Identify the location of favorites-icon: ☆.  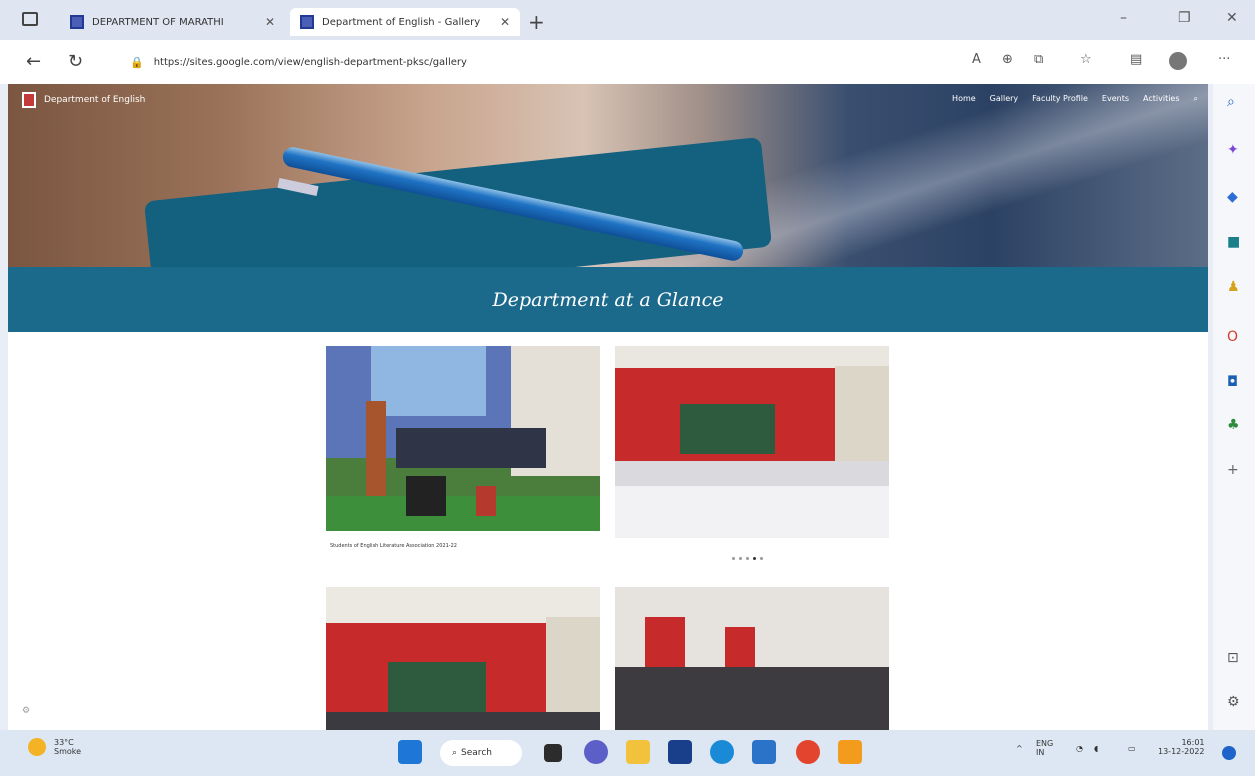
(1086, 59).